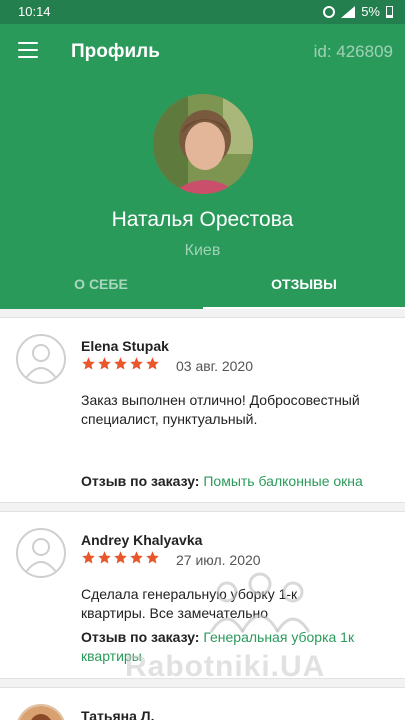  What do you see at coordinates (215, 366) in the screenshot?
I see `review-date: 03 авг. 2020` at bounding box center [215, 366].